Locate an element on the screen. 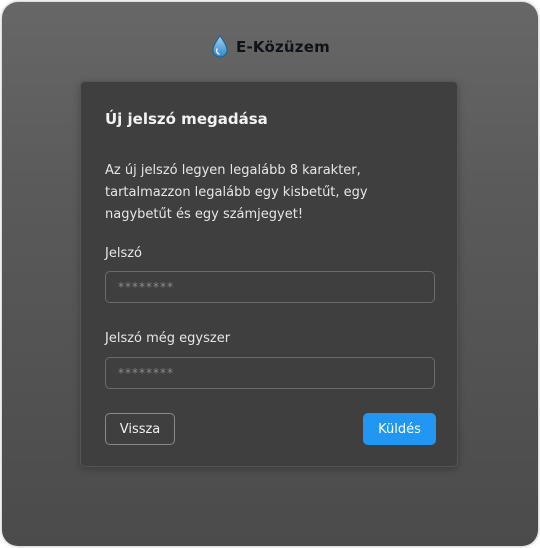 The image size is (540, 548). back-button: Vissza is located at coordinates (140, 429).